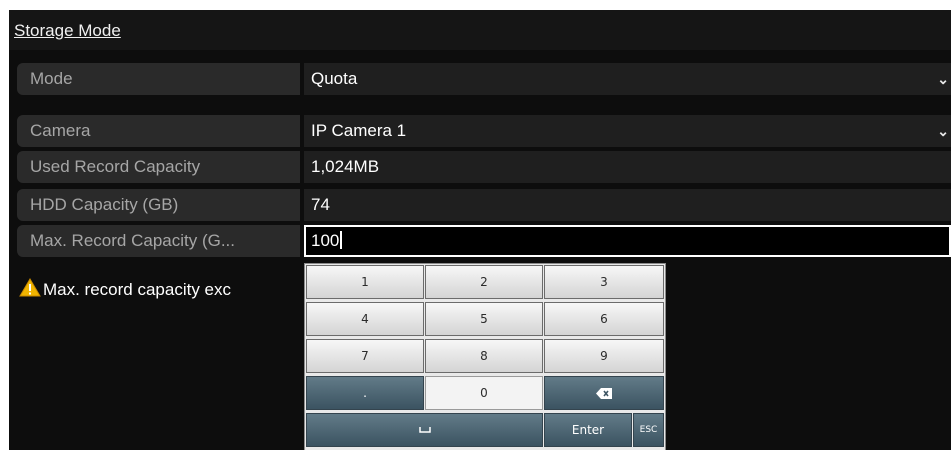 The height and width of the screenshot is (450, 951). Describe the element at coordinates (30, 287) in the screenshot. I see `warning-triangle-icon` at that location.